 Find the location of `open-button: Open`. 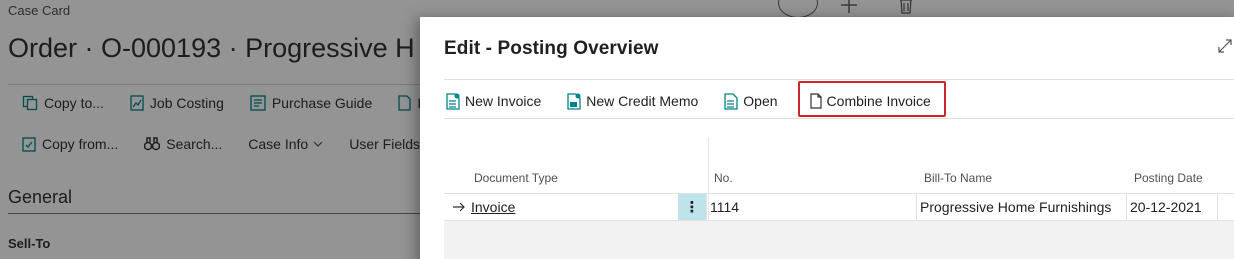

open-button: Open is located at coordinates (751, 101).